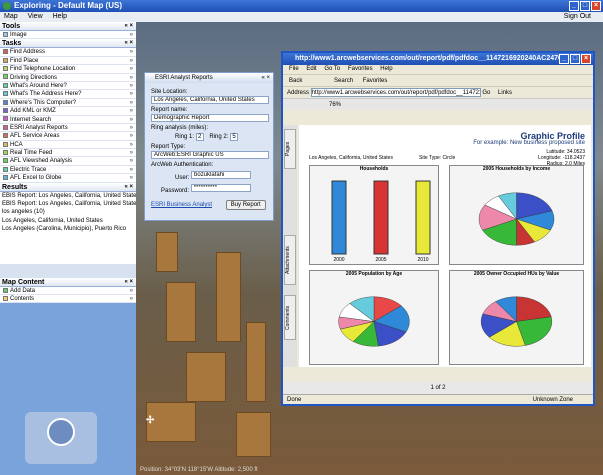 This screenshot has height=475, width=603. I want to click on links-button: Links, so click(505, 93).